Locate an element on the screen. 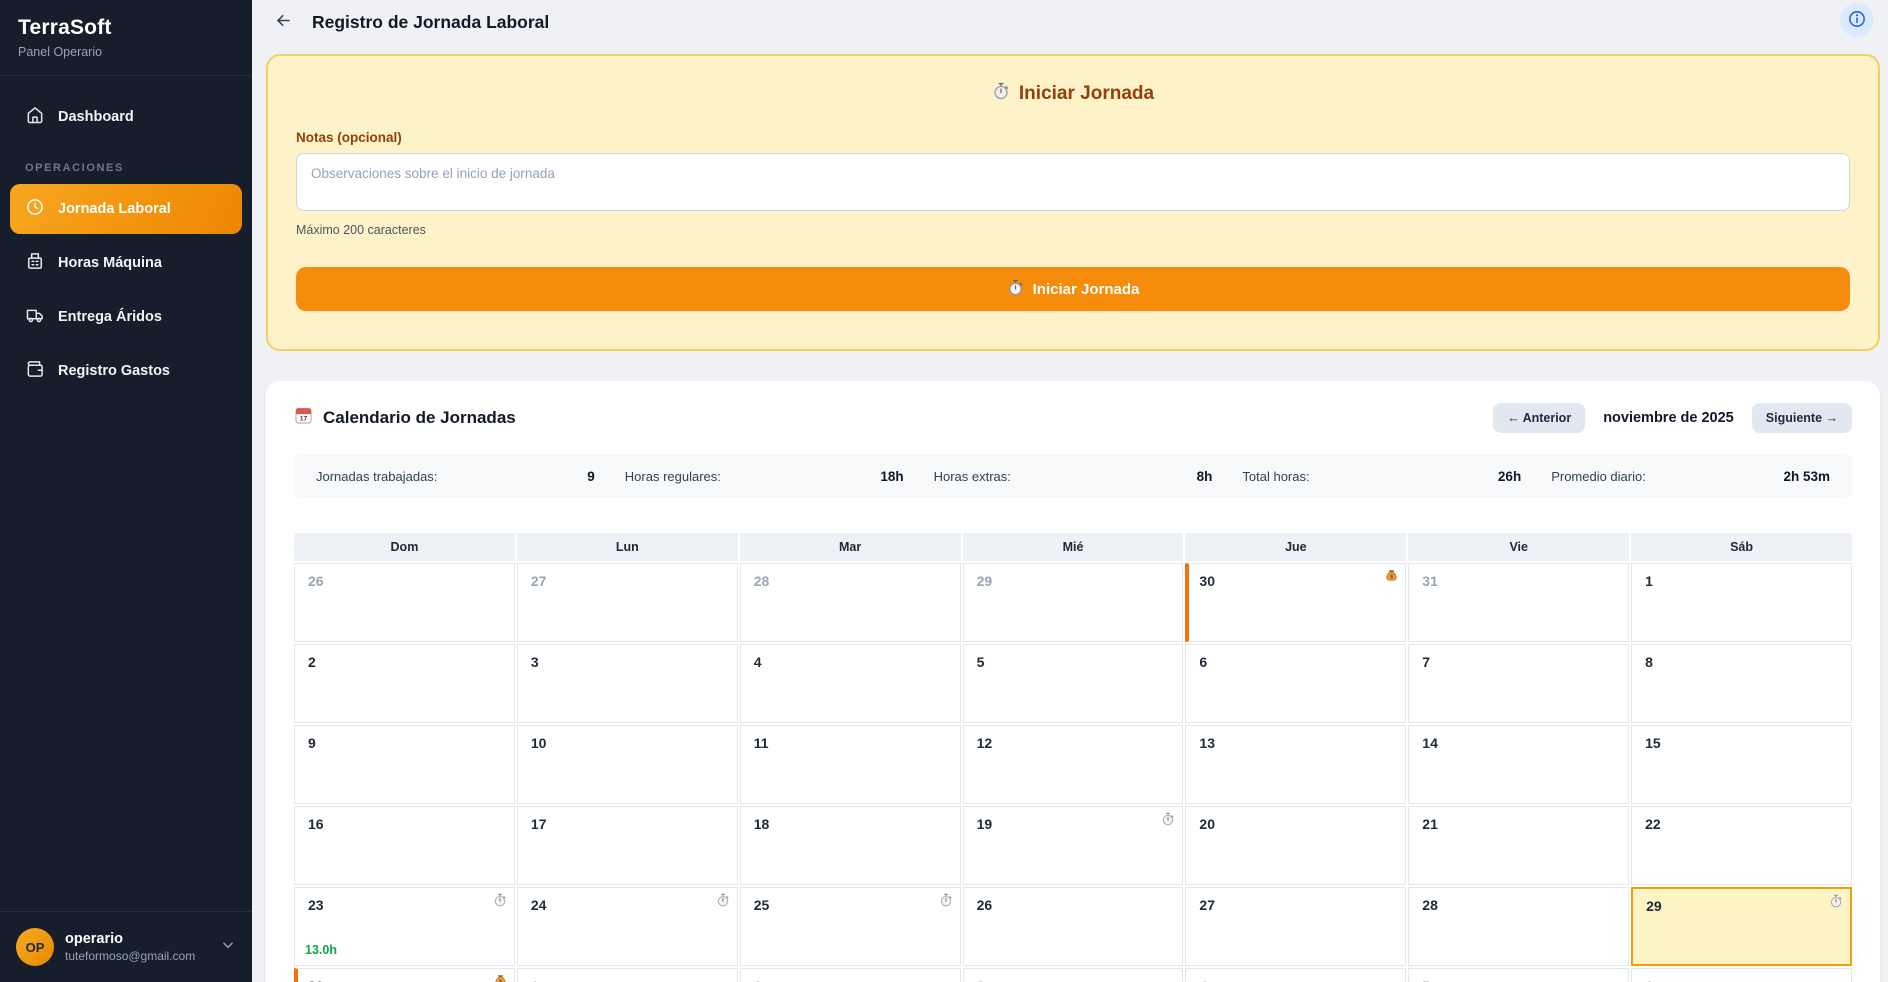 The height and width of the screenshot is (982, 1888). day-number: 18 is located at coordinates (761, 824).